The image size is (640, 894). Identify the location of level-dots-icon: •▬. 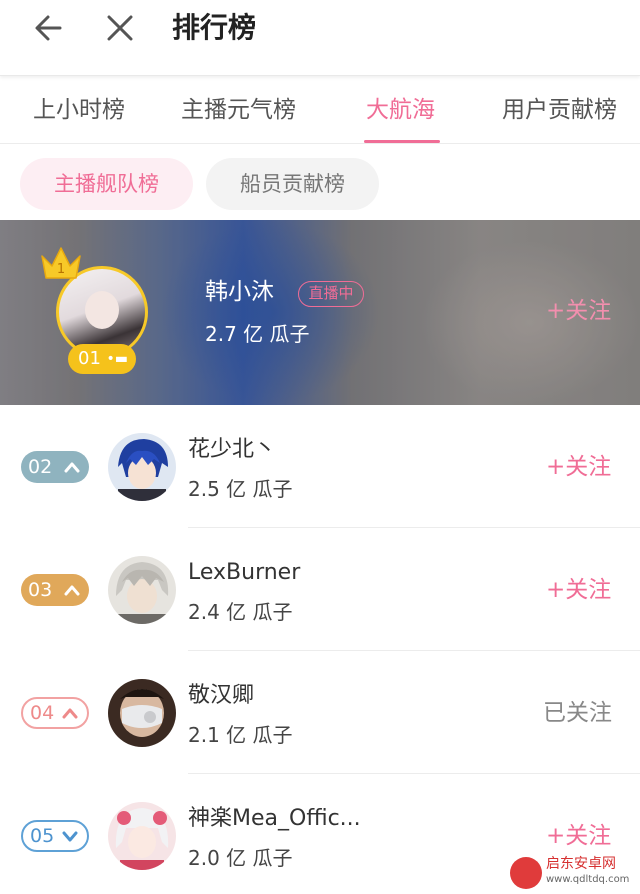
(117, 359).